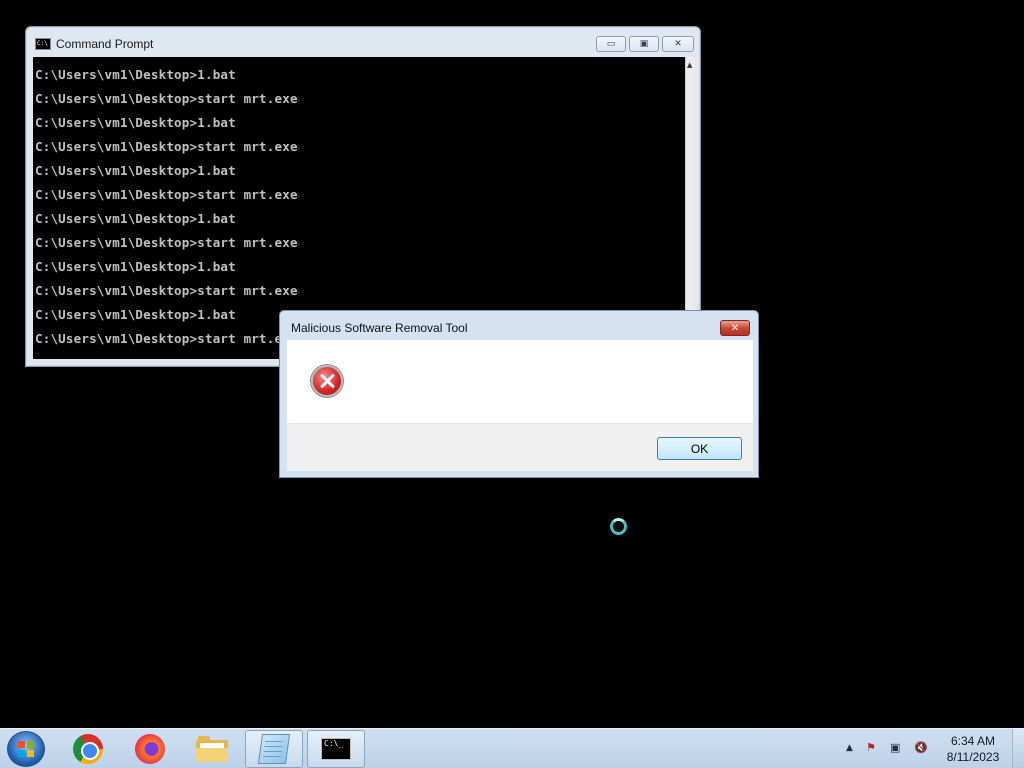 The height and width of the screenshot is (768, 1024). What do you see at coordinates (849, 748) in the screenshot?
I see `show-hidden-icons-icon: ▲` at bounding box center [849, 748].